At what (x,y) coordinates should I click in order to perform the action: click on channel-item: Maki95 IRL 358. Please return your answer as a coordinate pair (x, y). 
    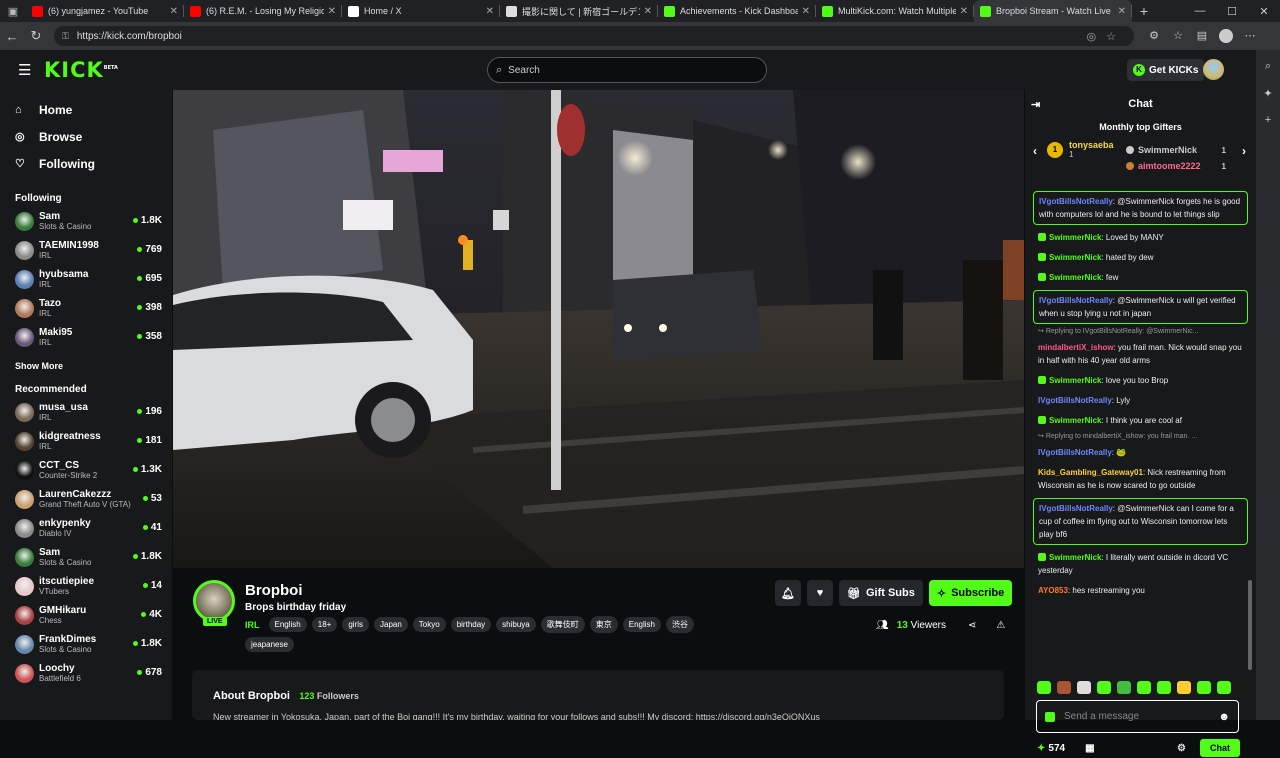
    Looking at the image, I should click on (93, 337).